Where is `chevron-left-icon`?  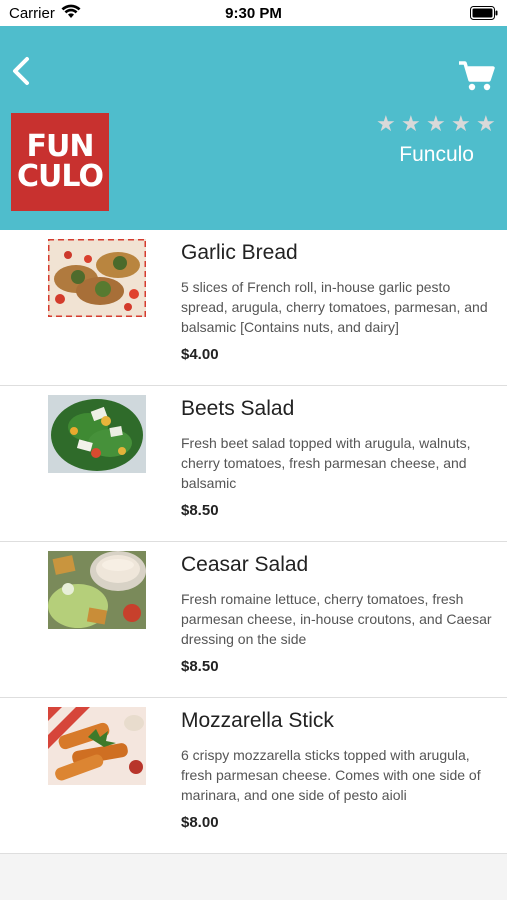 chevron-left-icon is located at coordinates (21, 71).